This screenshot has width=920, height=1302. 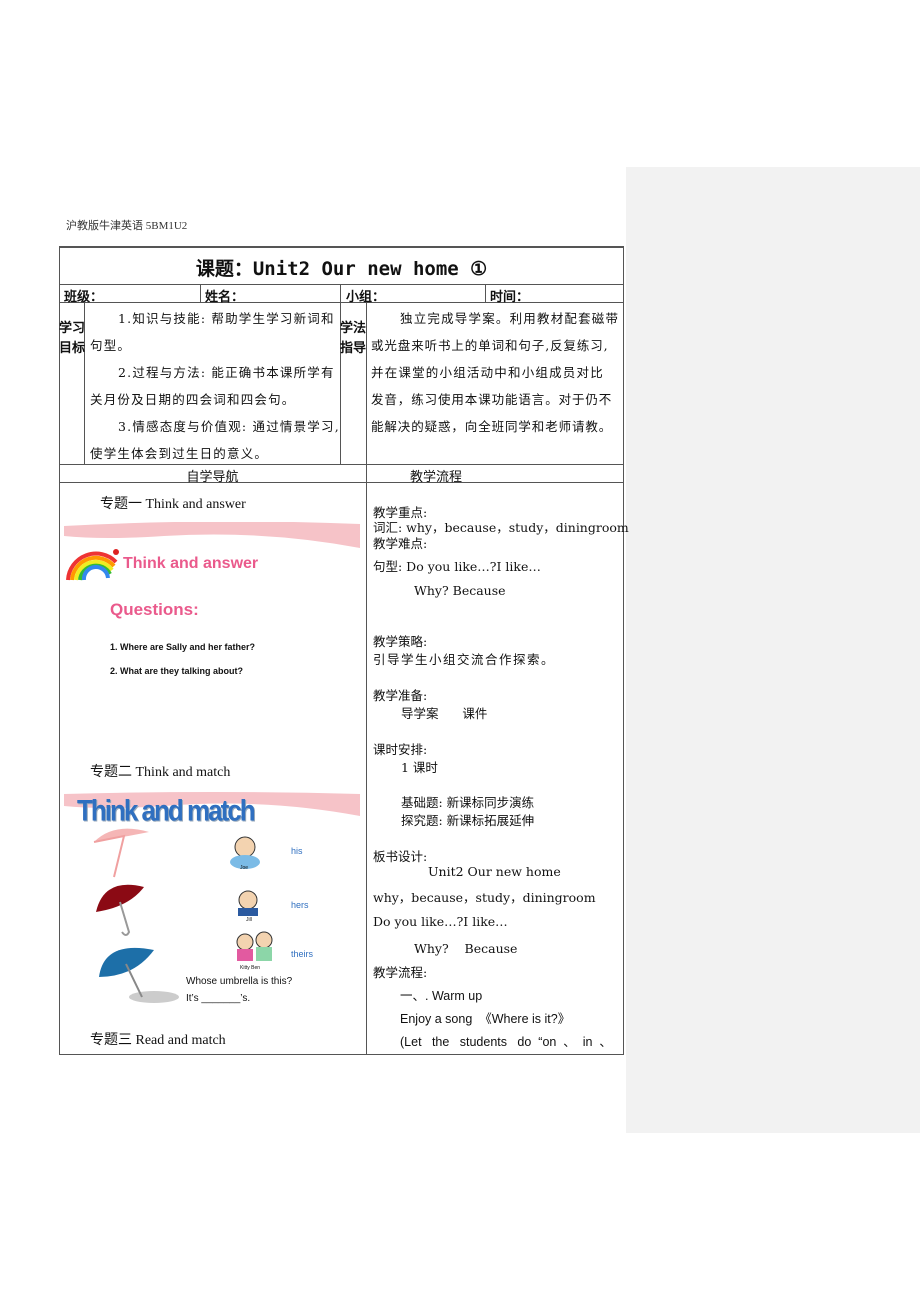 I want to click on blue-umbrella-icon, so click(x=139, y=975).